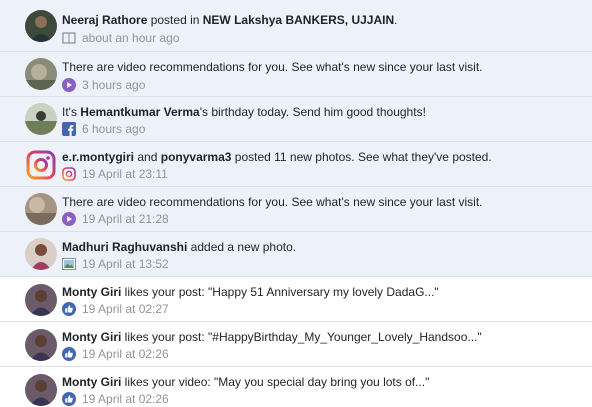 Image resolution: width=592 pixels, height=407 pixels. I want to click on notification-meta: 19 April at 21:28, so click(115, 219).